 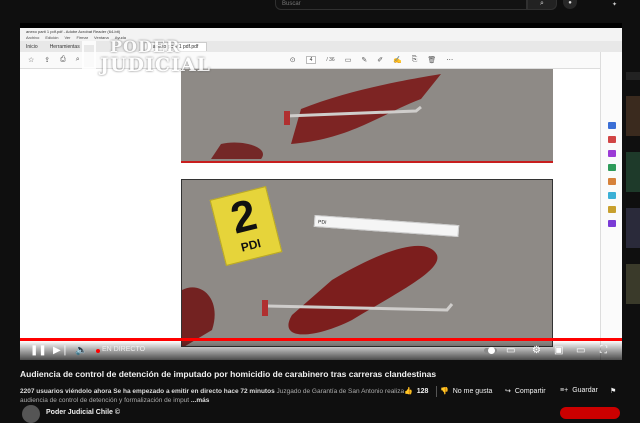 What do you see at coordinates (612, 223) in the screenshot?
I see `tool-protect-icon` at bounding box center [612, 223].